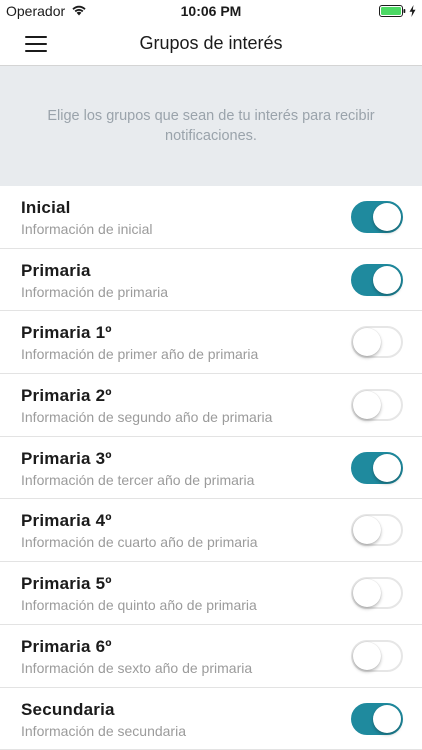 Image resolution: width=422 pixels, height=750 pixels. What do you see at coordinates (211, 217) in the screenshot?
I see `group-row: Inicial Información de inicial` at bounding box center [211, 217].